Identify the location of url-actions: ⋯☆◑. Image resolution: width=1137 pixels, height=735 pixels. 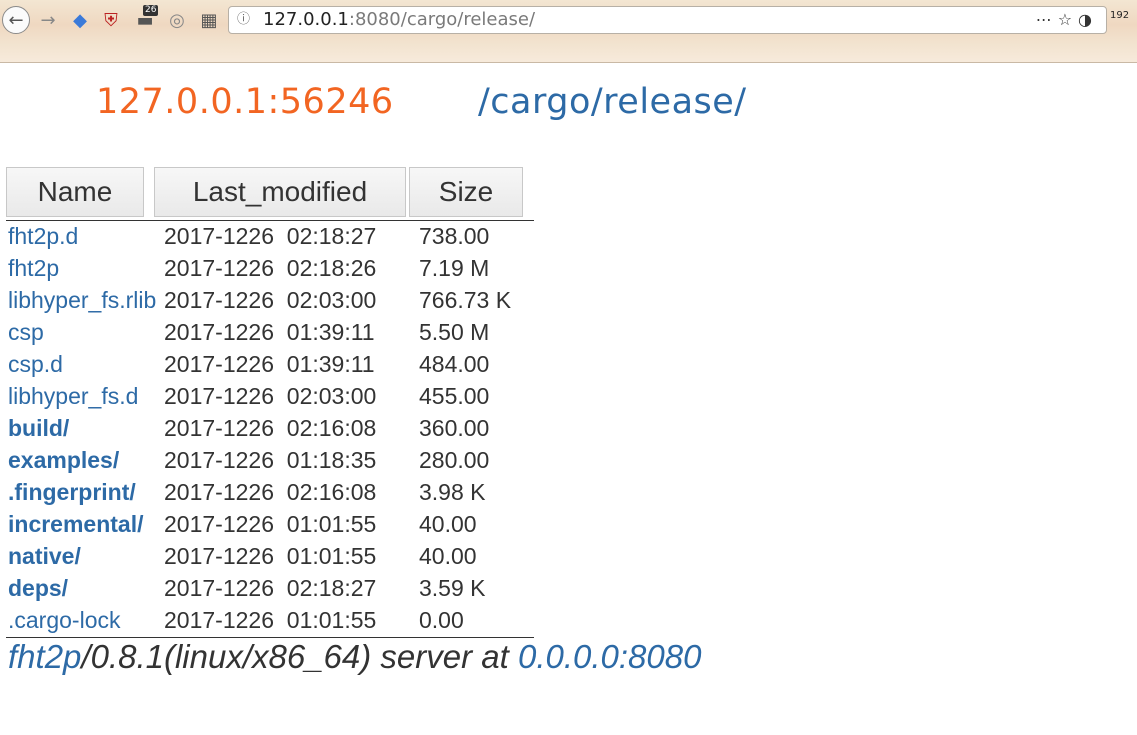
(1067, 20).